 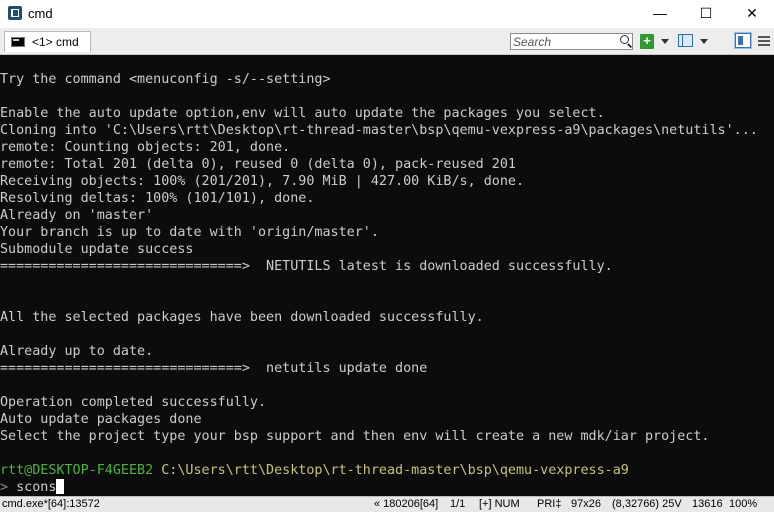 I want to click on status-cursor-pos: (8,32766) 25V, so click(x=647, y=504).